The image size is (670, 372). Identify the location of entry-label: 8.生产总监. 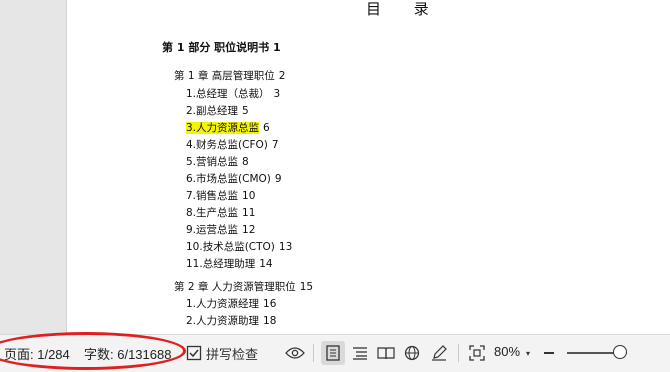
(212, 213).